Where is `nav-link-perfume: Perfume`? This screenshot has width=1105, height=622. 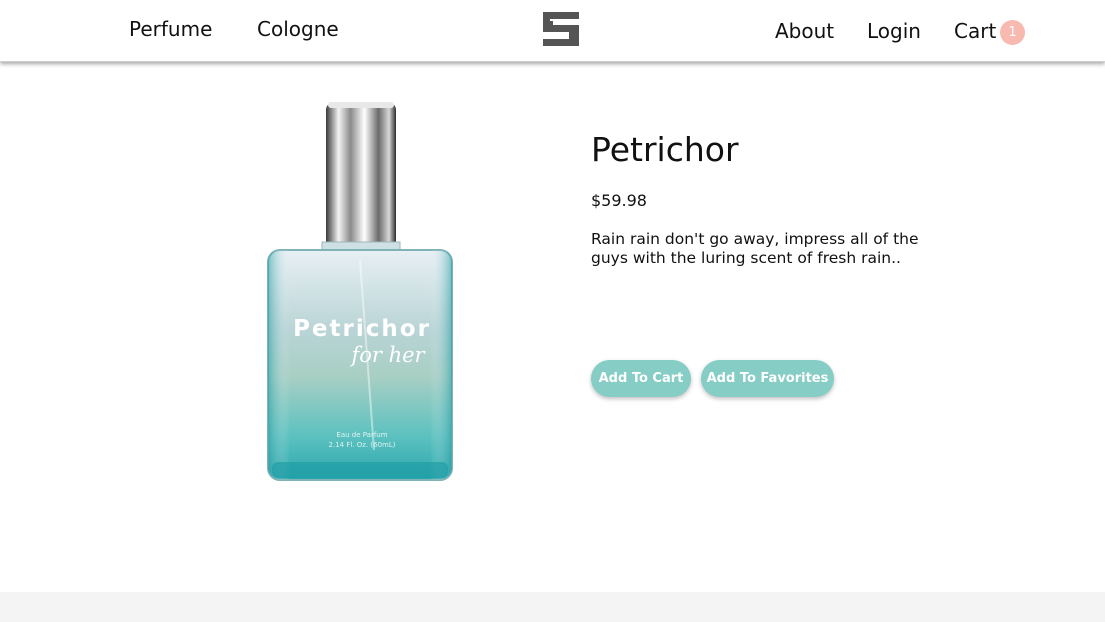
nav-link-perfume: Perfume is located at coordinates (170, 29).